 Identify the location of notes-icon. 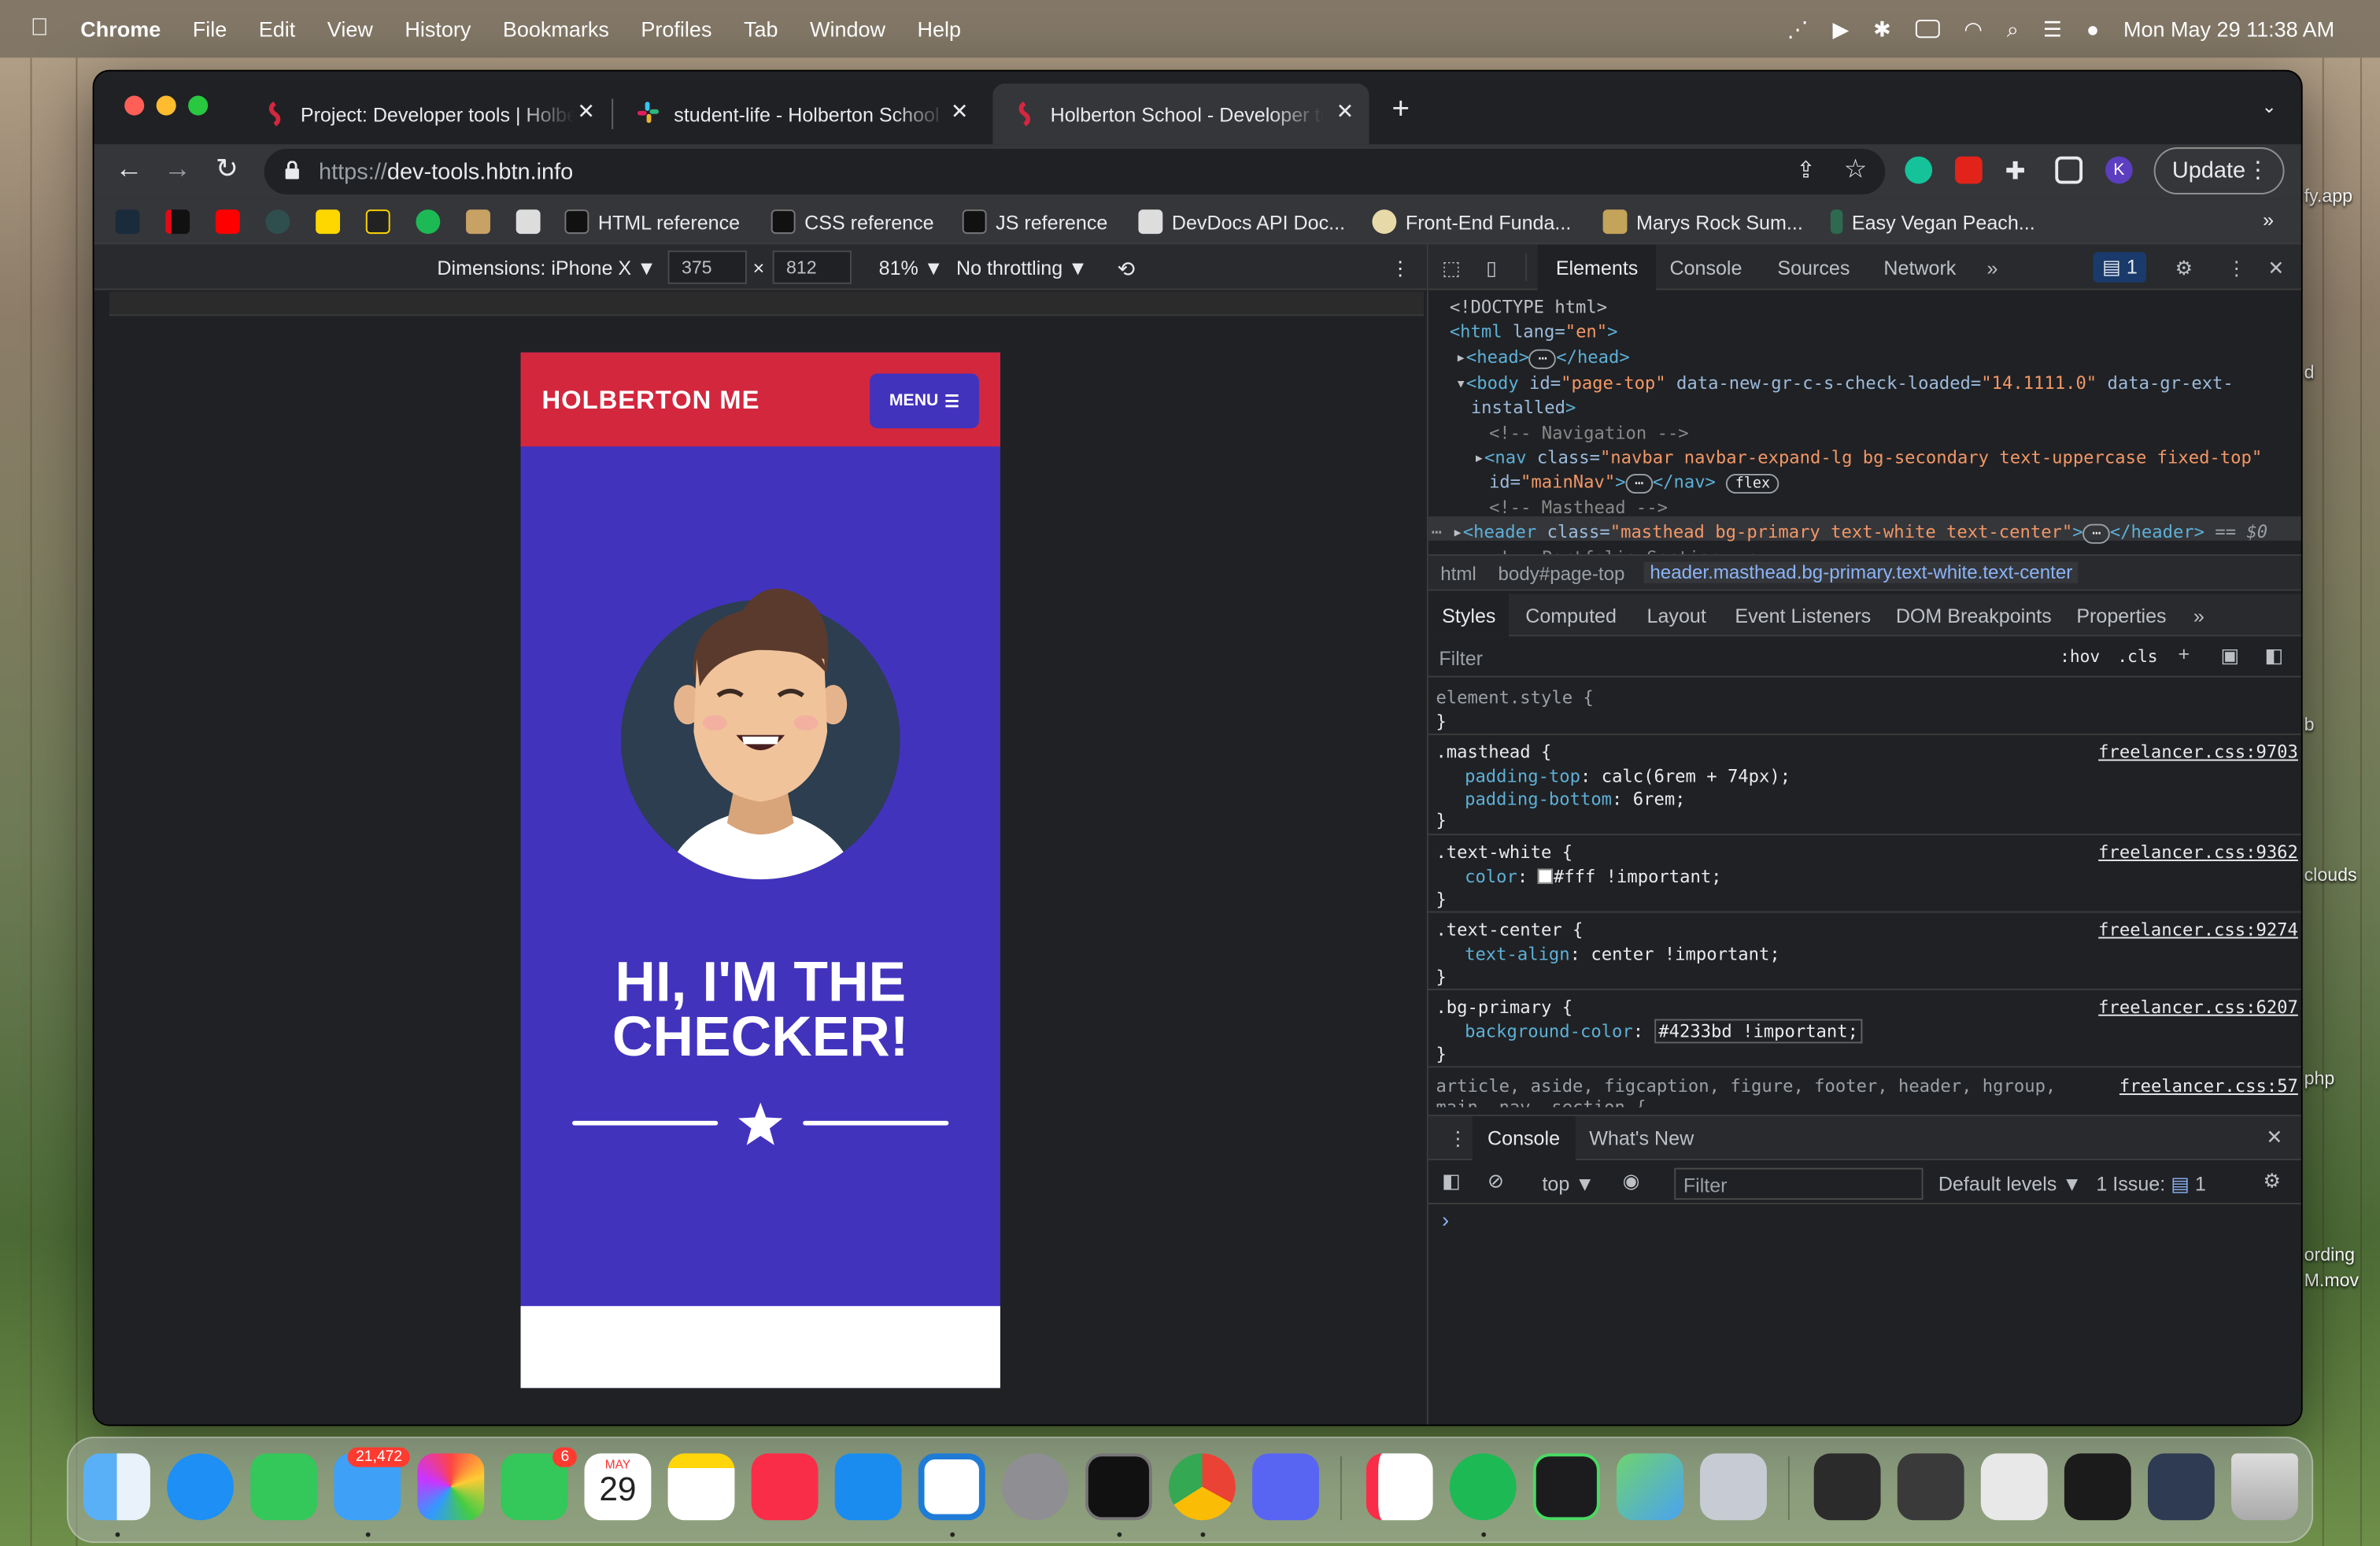
(701, 1487).